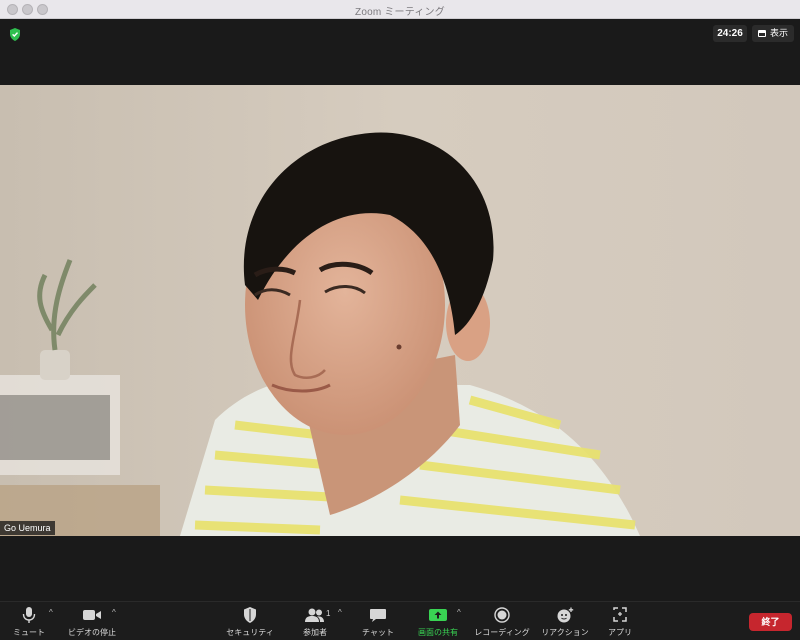  Describe the element at coordinates (314, 615) in the screenshot. I see `participants-icon` at that location.